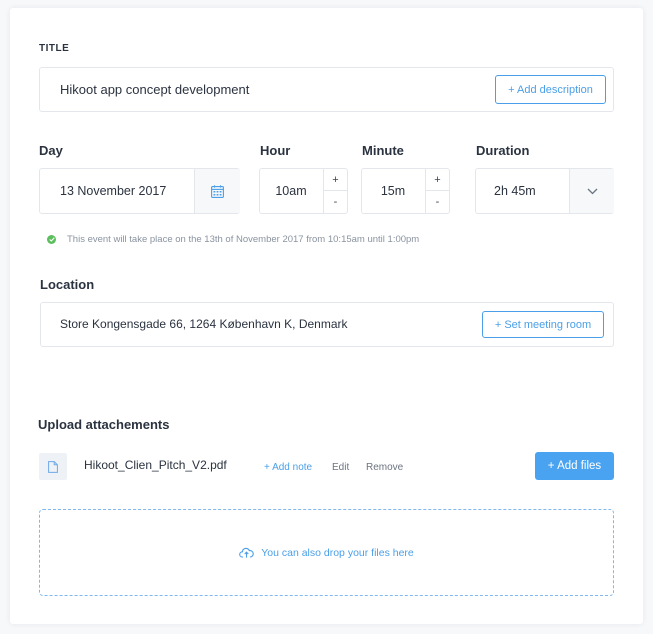 Image resolution: width=653 pixels, height=634 pixels. I want to click on day-field: 13 November 2017, so click(139, 191).